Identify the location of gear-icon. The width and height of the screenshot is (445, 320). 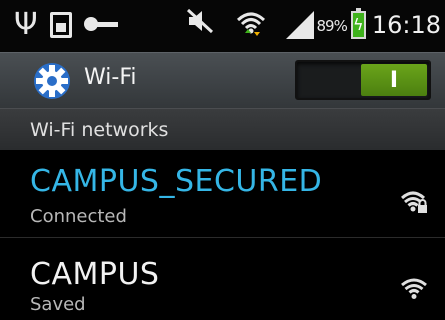
(52, 81).